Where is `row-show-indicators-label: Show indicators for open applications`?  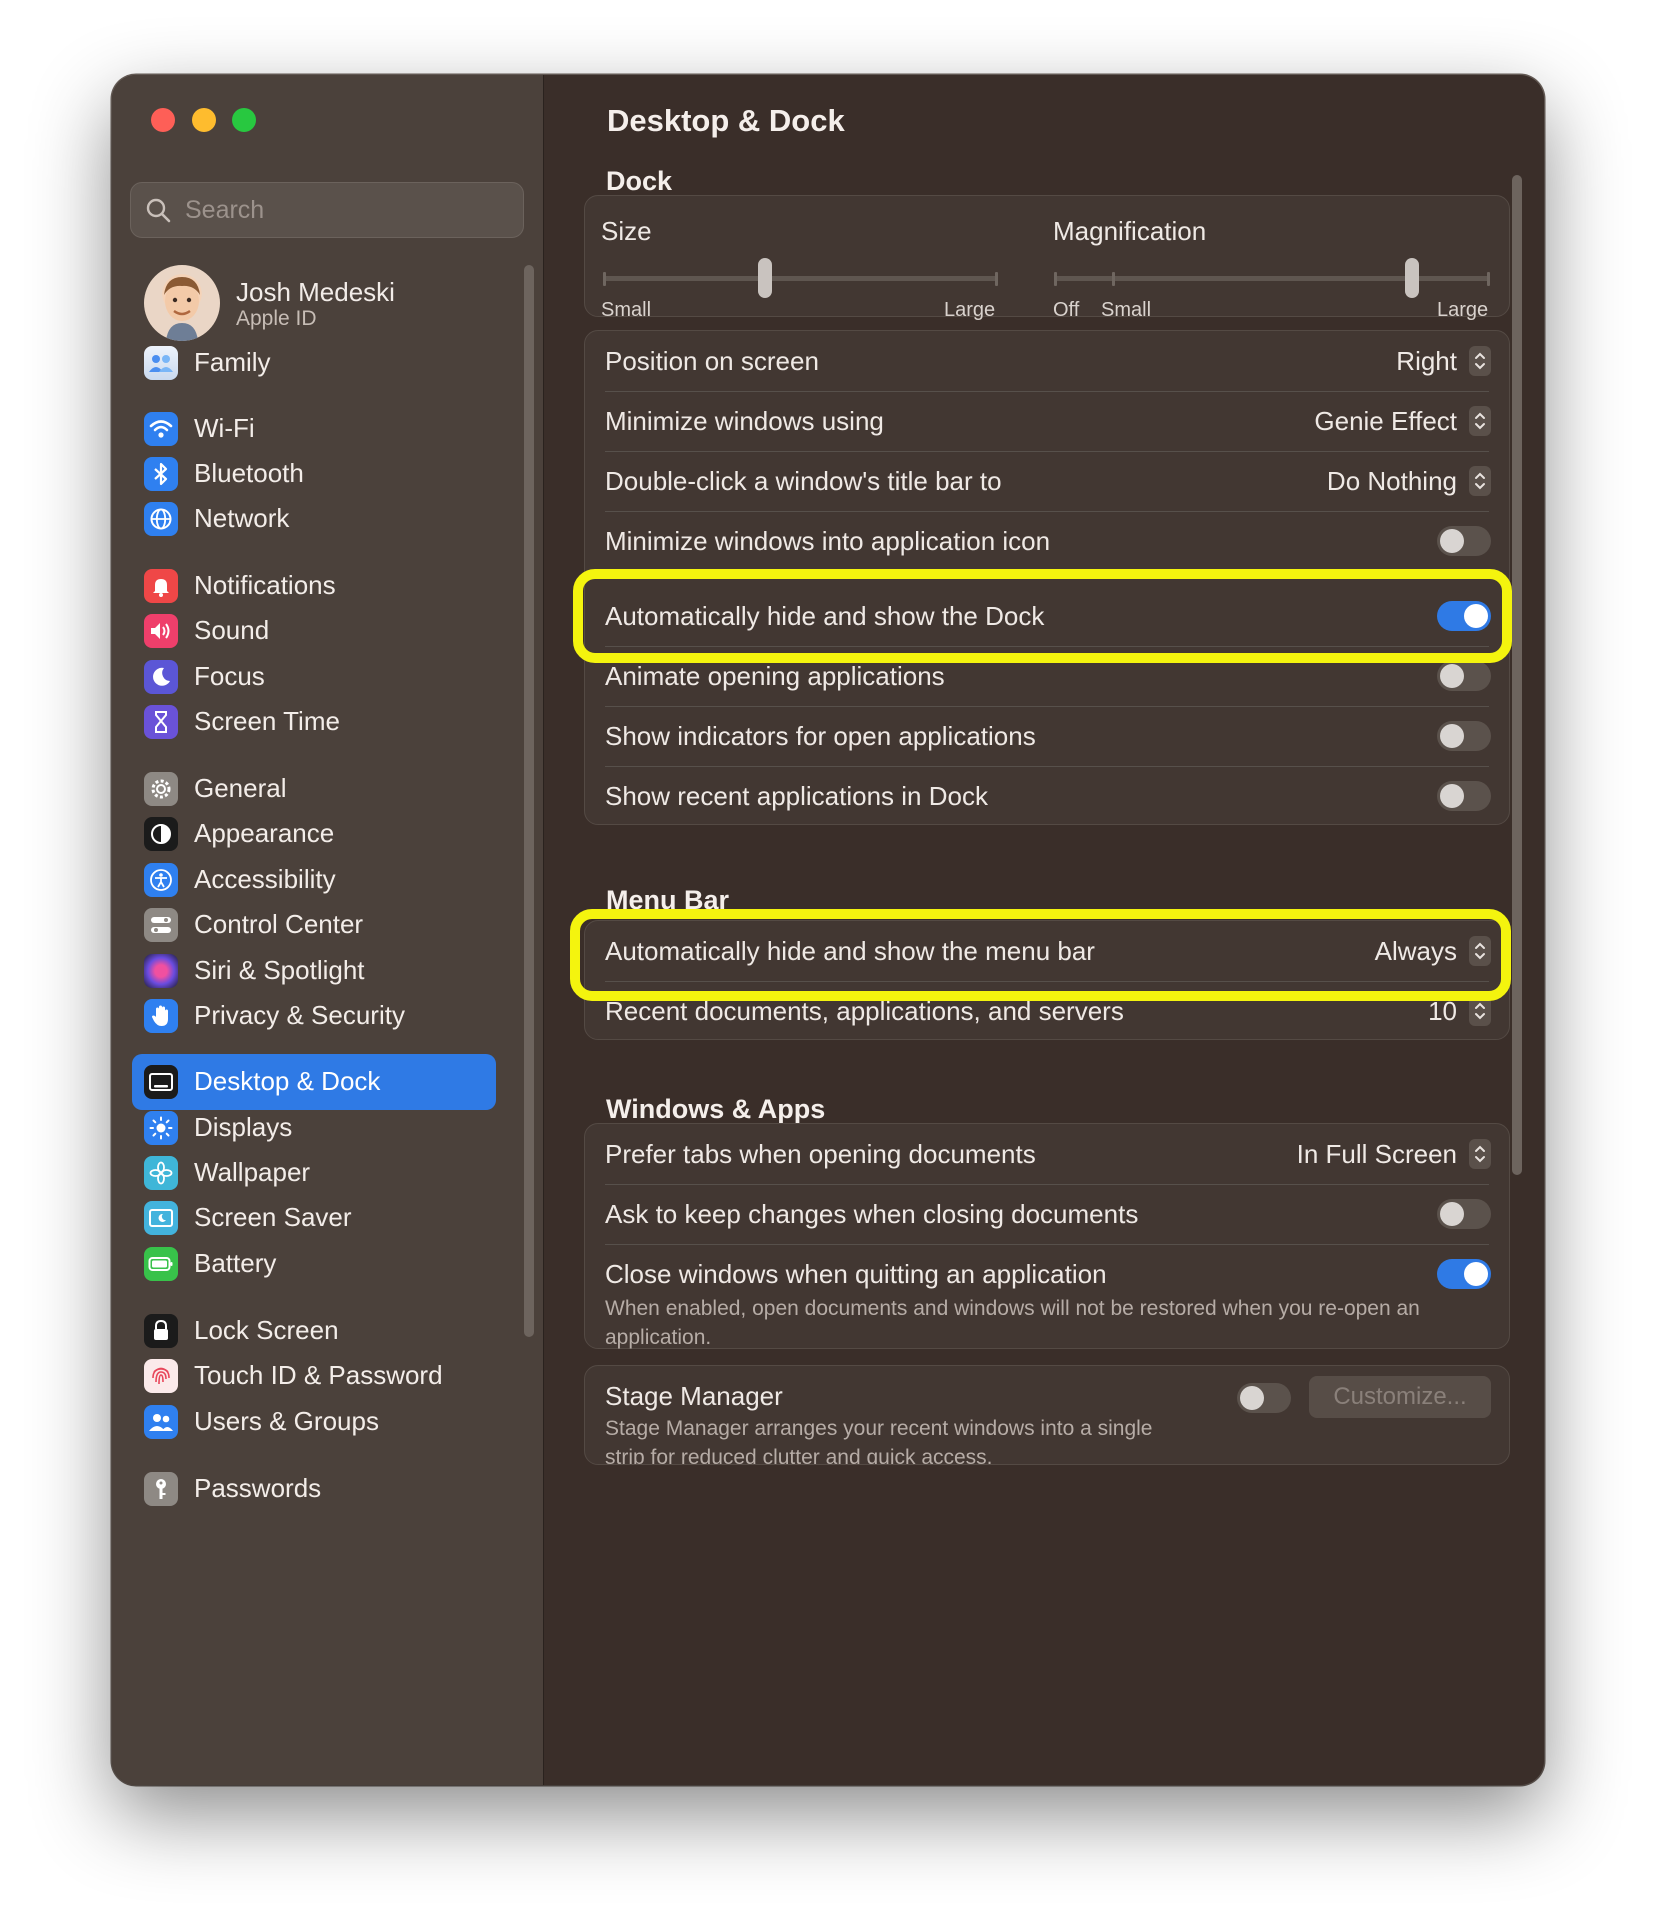
row-show-indicators-label: Show indicators for open applications is located at coordinates (820, 736).